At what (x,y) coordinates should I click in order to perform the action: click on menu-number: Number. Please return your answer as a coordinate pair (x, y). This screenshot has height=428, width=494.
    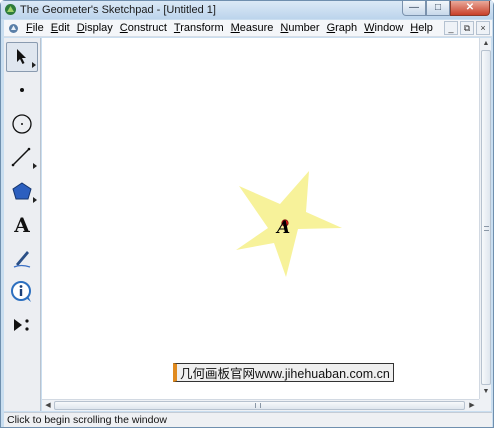
    Looking at the image, I should click on (299, 28).